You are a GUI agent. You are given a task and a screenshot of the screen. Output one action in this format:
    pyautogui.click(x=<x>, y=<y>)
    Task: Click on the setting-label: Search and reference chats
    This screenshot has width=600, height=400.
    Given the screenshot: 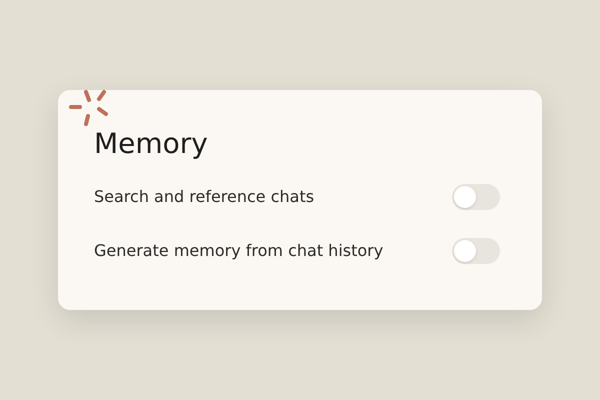 What is the action you would take?
    pyautogui.click(x=204, y=197)
    